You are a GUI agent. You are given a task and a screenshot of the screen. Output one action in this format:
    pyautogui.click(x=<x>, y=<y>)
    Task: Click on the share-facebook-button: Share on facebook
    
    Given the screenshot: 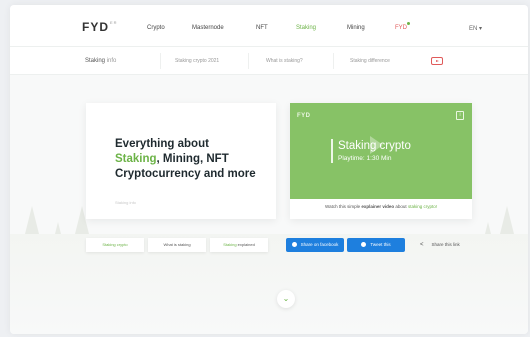 What is the action you would take?
    pyautogui.click(x=315, y=245)
    